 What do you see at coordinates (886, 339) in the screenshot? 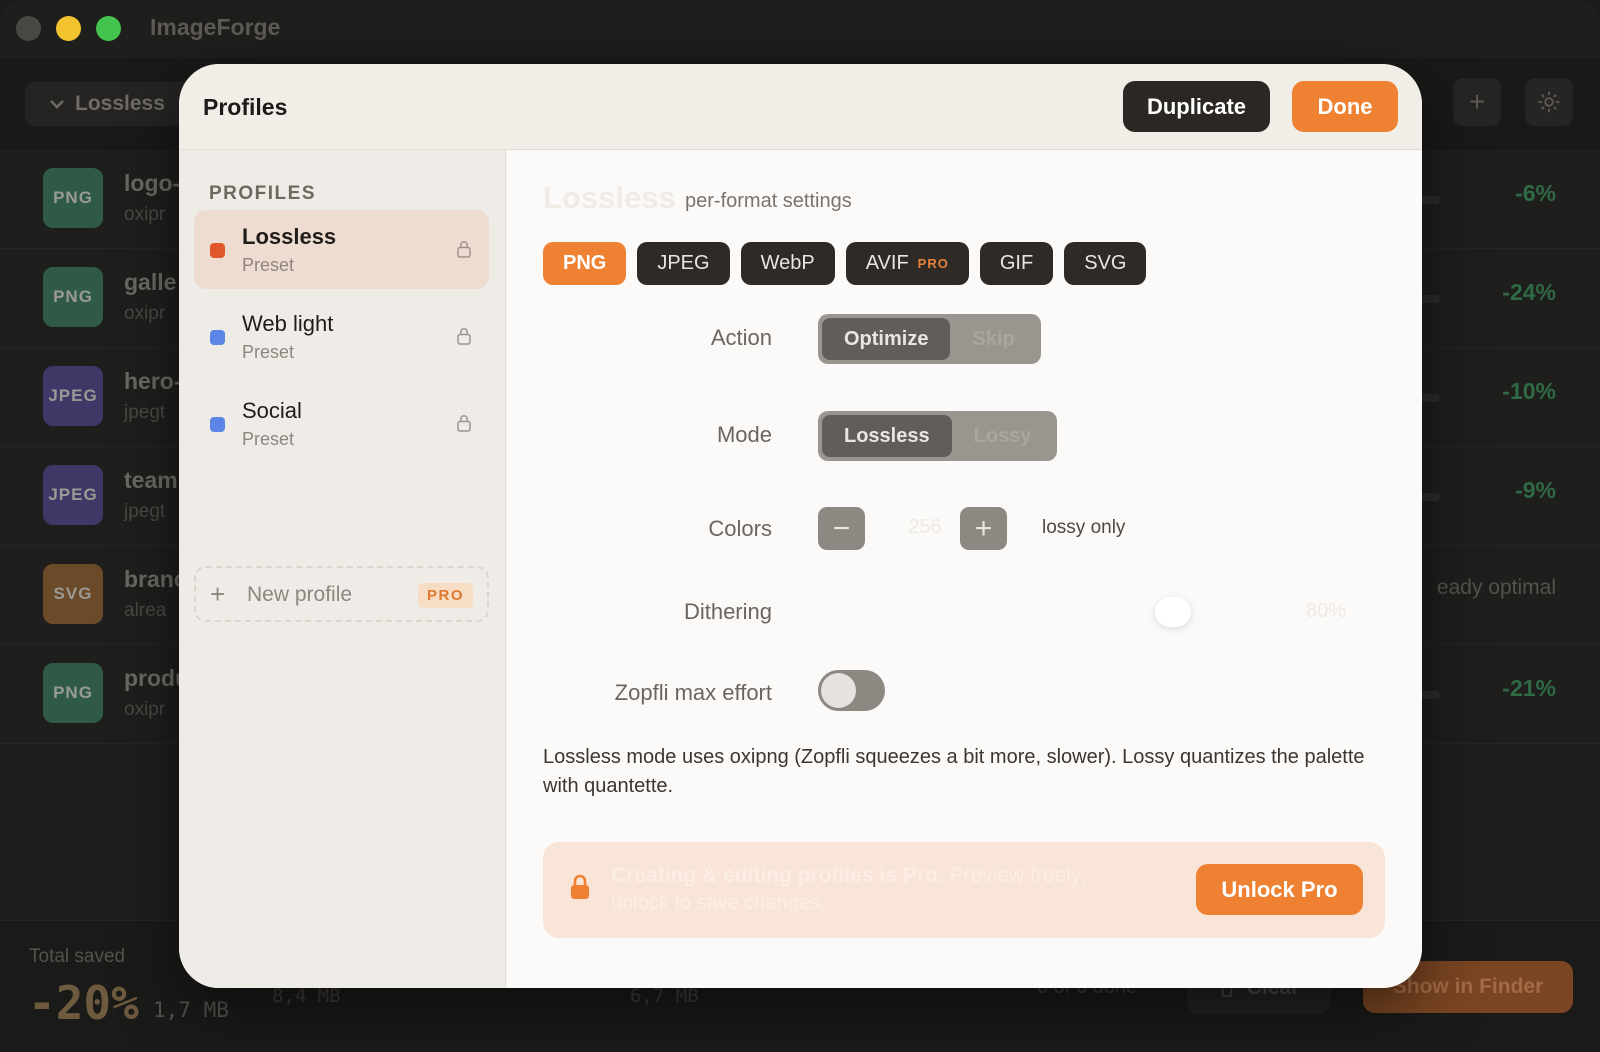
I see `action-option-optimize: Optimize` at bounding box center [886, 339].